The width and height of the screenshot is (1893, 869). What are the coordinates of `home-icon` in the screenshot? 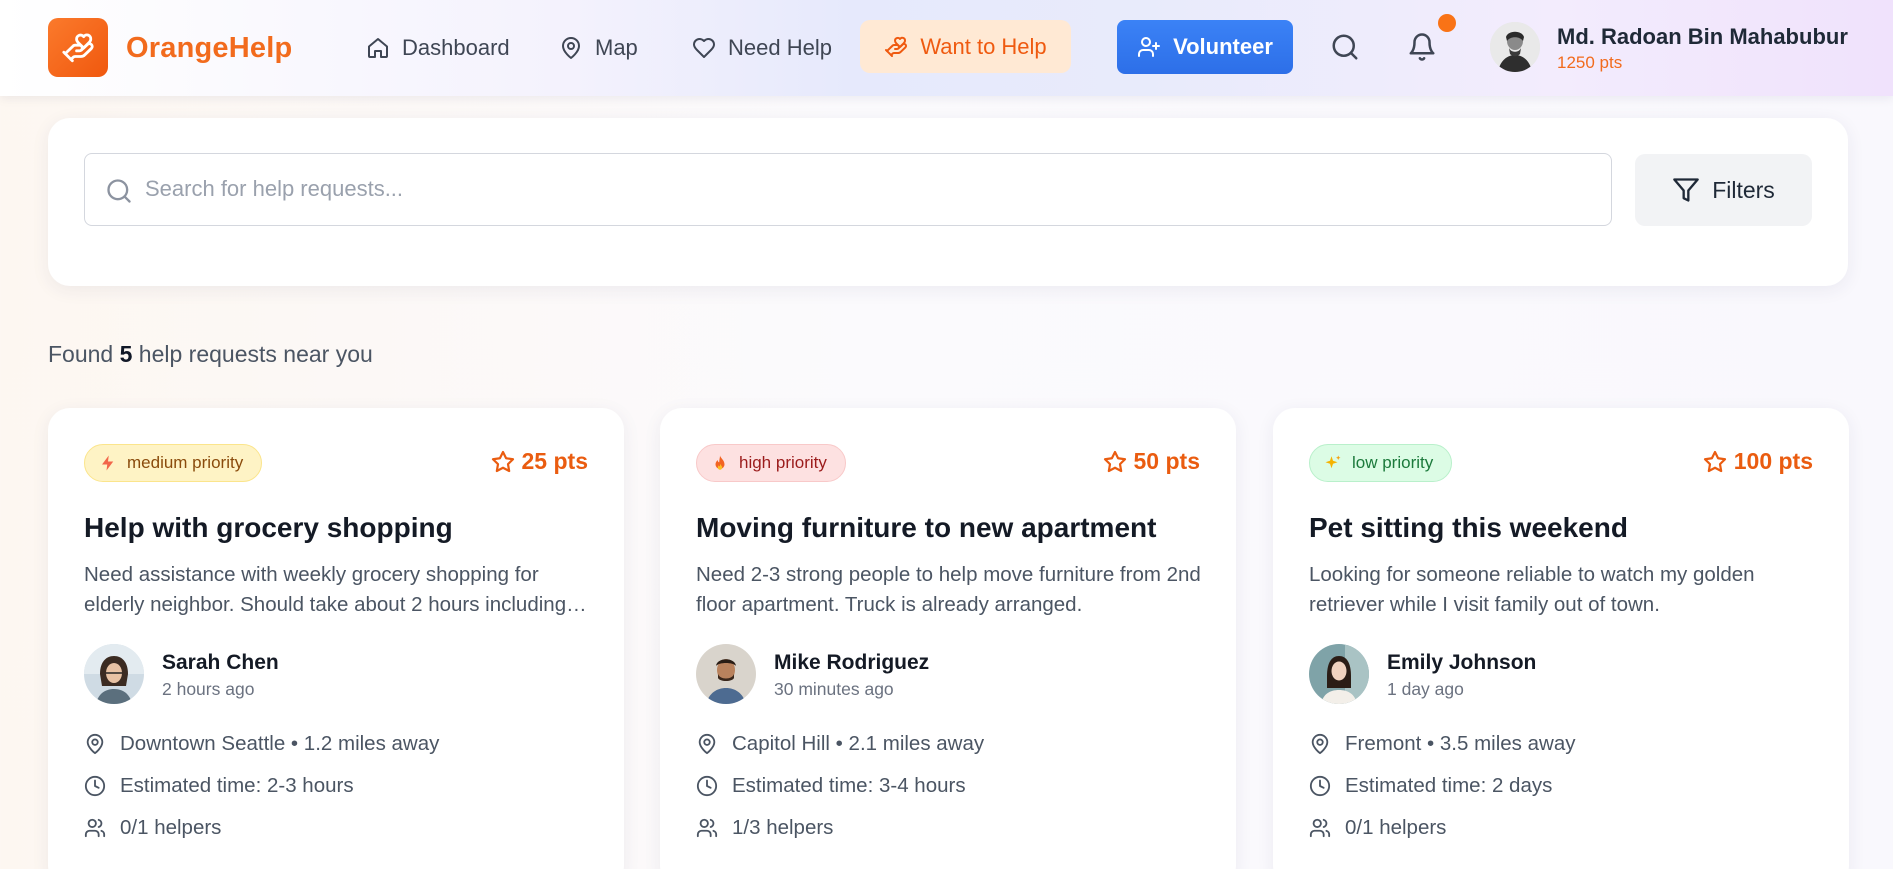 It's located at (378, 48).